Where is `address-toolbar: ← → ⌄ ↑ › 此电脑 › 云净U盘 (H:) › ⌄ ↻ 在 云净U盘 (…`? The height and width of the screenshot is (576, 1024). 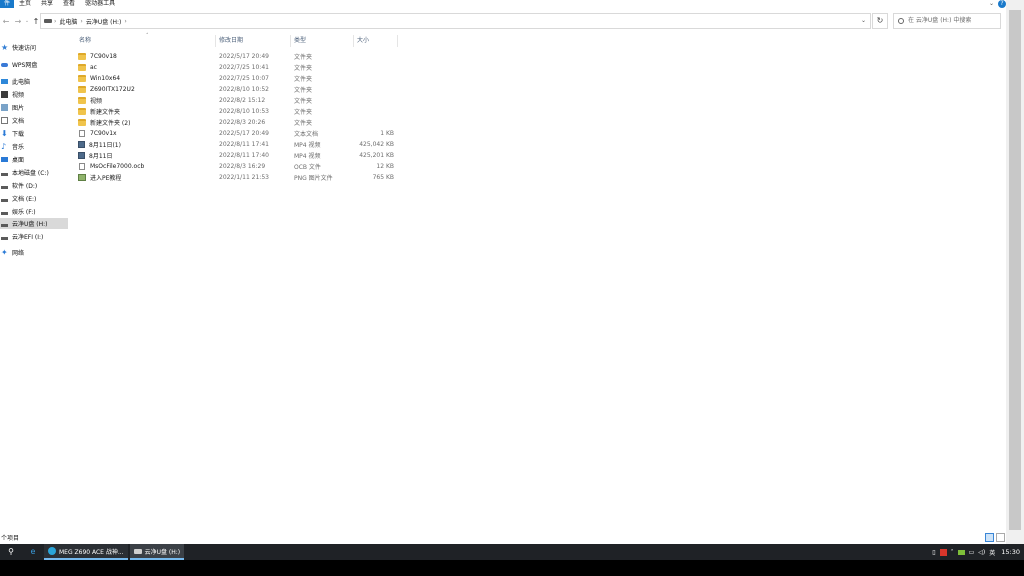
address-toolbar: ← → ⌄ ↑ › 此电脑 › 云净U盘 (H:) › ⌄ ↻ 在 云净U盘 (… is located at coordinates (503, 21).